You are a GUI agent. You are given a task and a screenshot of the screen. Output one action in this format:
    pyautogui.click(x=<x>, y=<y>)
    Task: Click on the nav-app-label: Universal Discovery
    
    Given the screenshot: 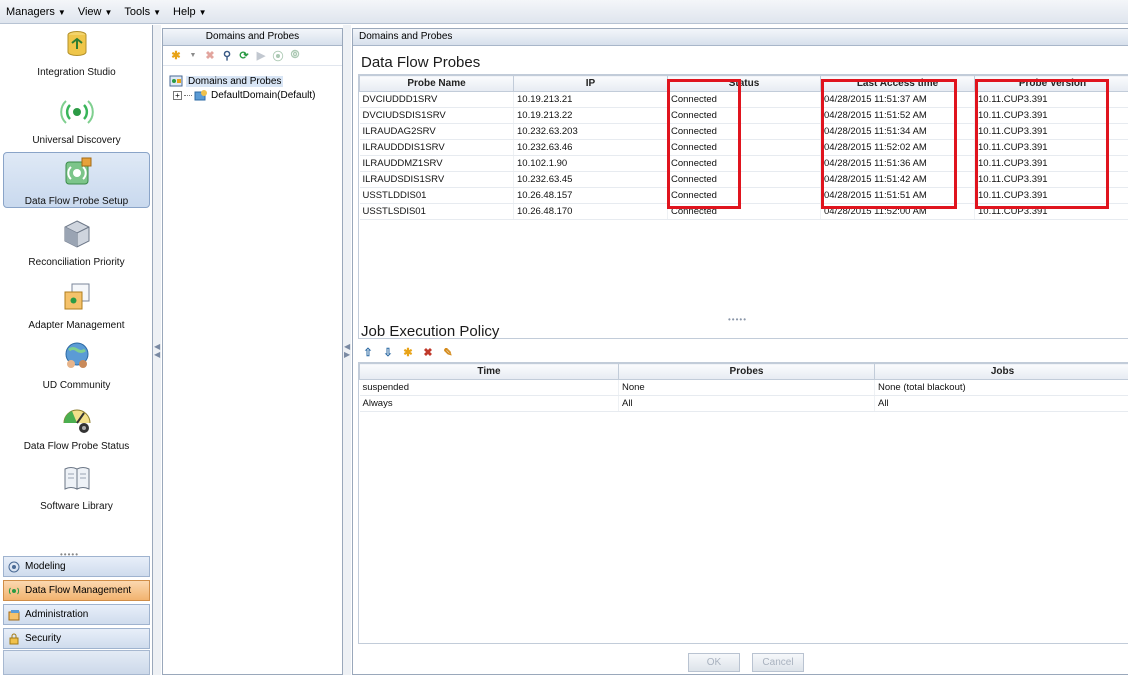 What is the action you would take?
    pyautogui.click(x=76, y=140)
    